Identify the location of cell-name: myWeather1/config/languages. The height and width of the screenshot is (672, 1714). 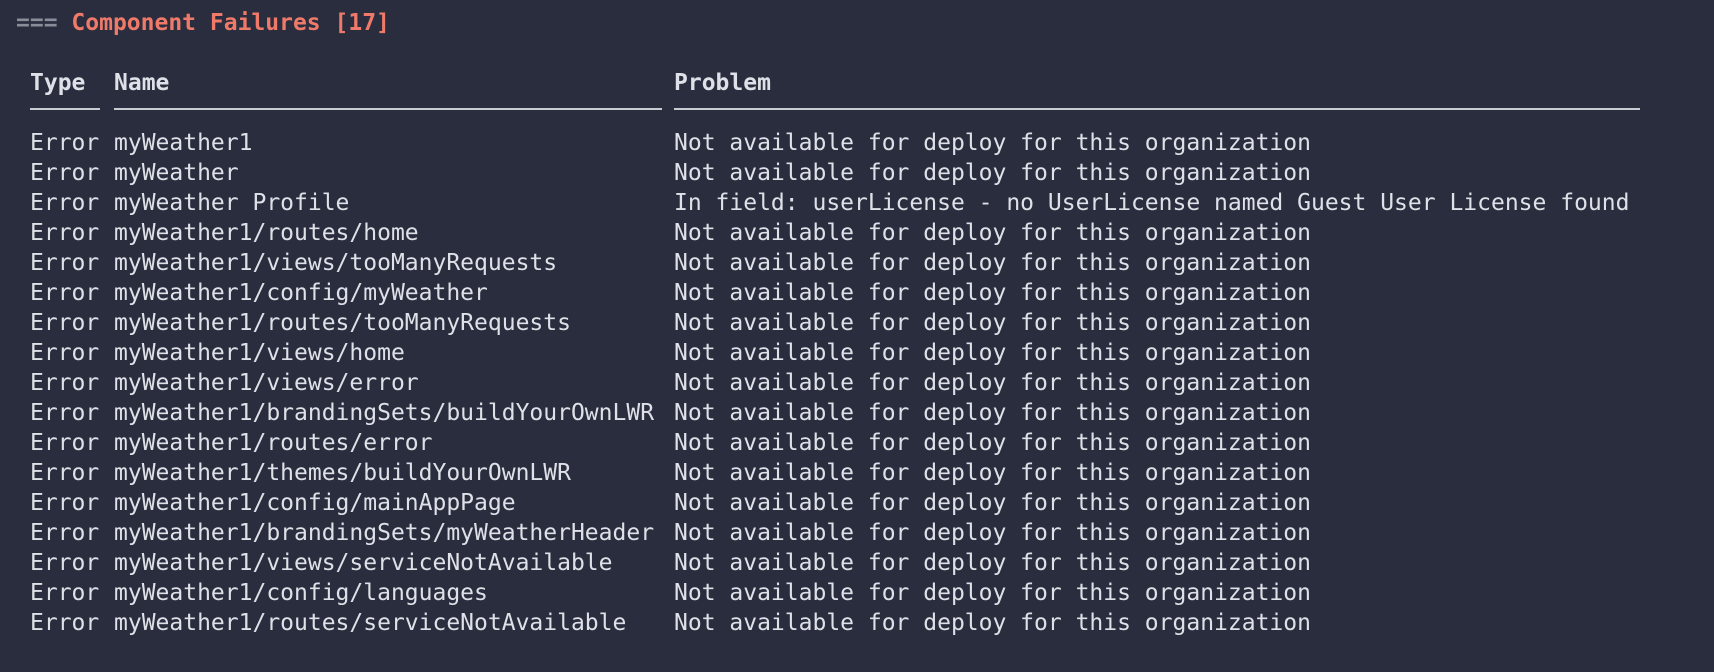
(301, 593).